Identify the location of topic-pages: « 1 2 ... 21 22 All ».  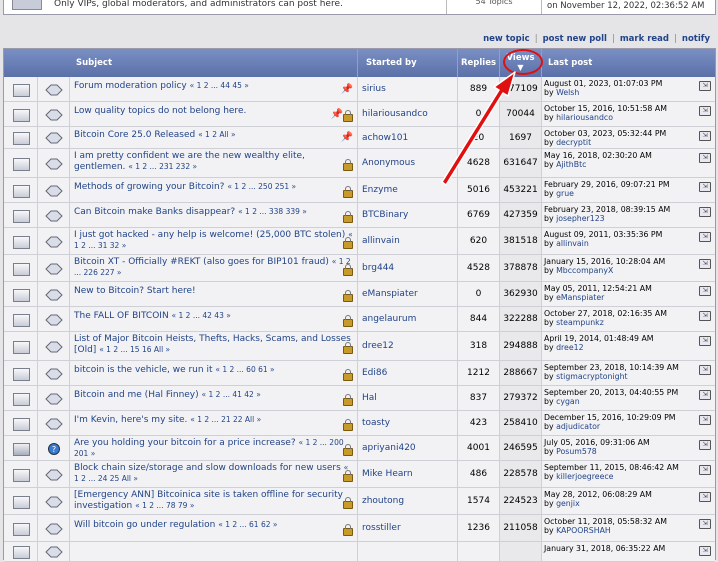
(225, 419).